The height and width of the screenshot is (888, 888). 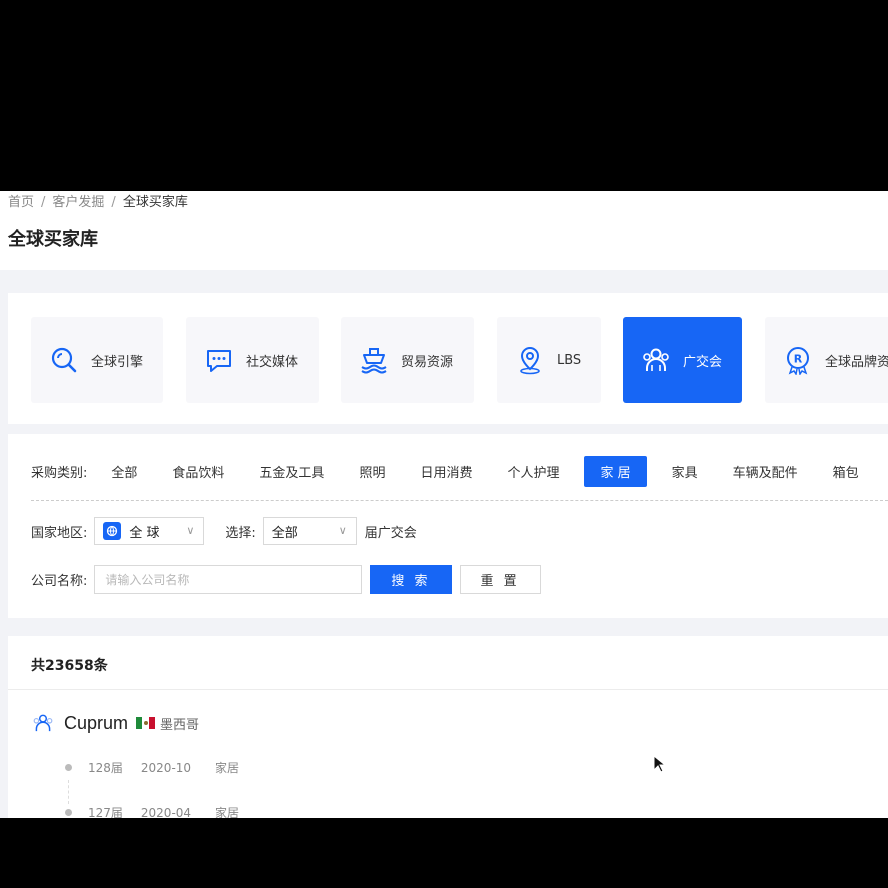 I want to click on category-card-global-engine: 全球引擎, so click(x=97, y=360).